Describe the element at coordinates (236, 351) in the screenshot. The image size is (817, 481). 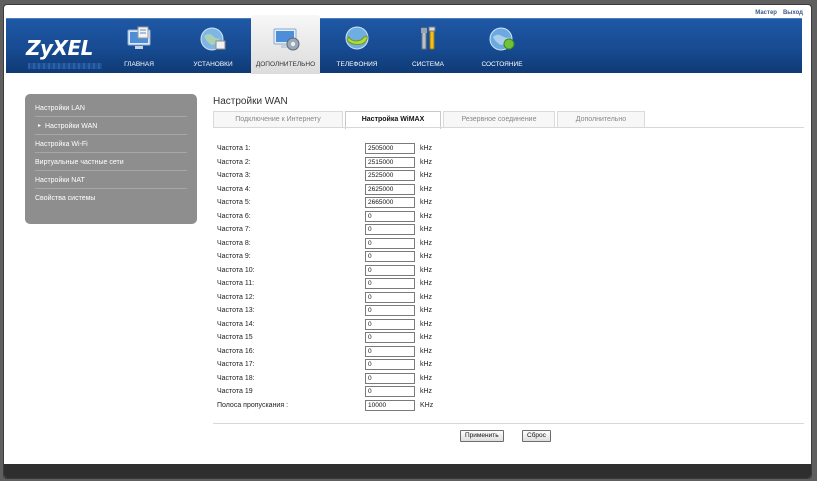
I see `frequency-16-label: Частота 16:` at that location.